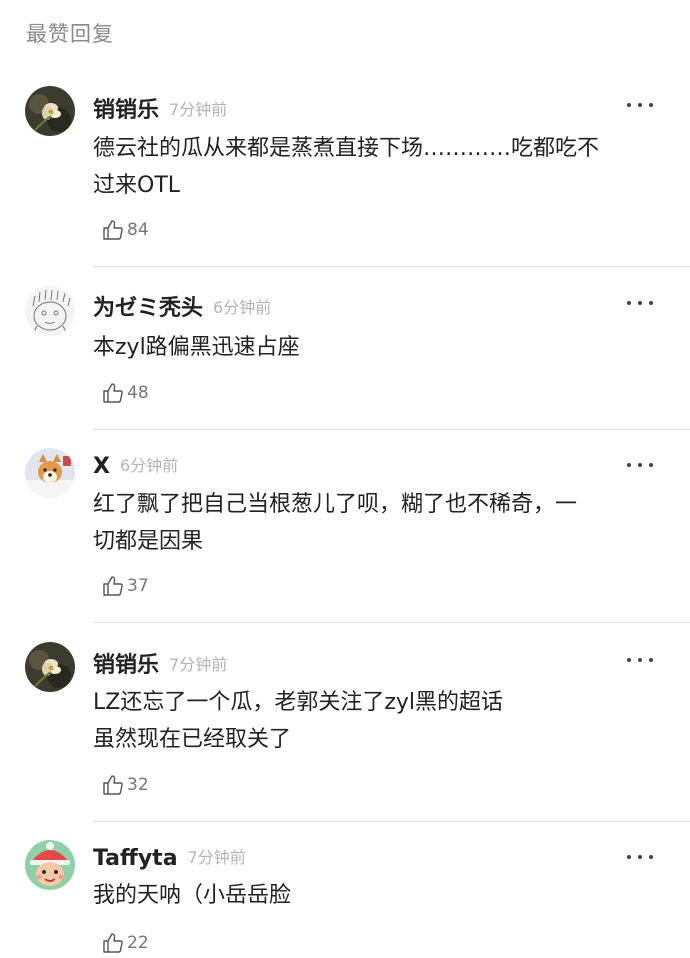 The width and height of the screenshot is (690, 958). What do you see at coordinates (138, 230) in the screenshot?
I see `like-count: 84` at bounding box center [138, 230].